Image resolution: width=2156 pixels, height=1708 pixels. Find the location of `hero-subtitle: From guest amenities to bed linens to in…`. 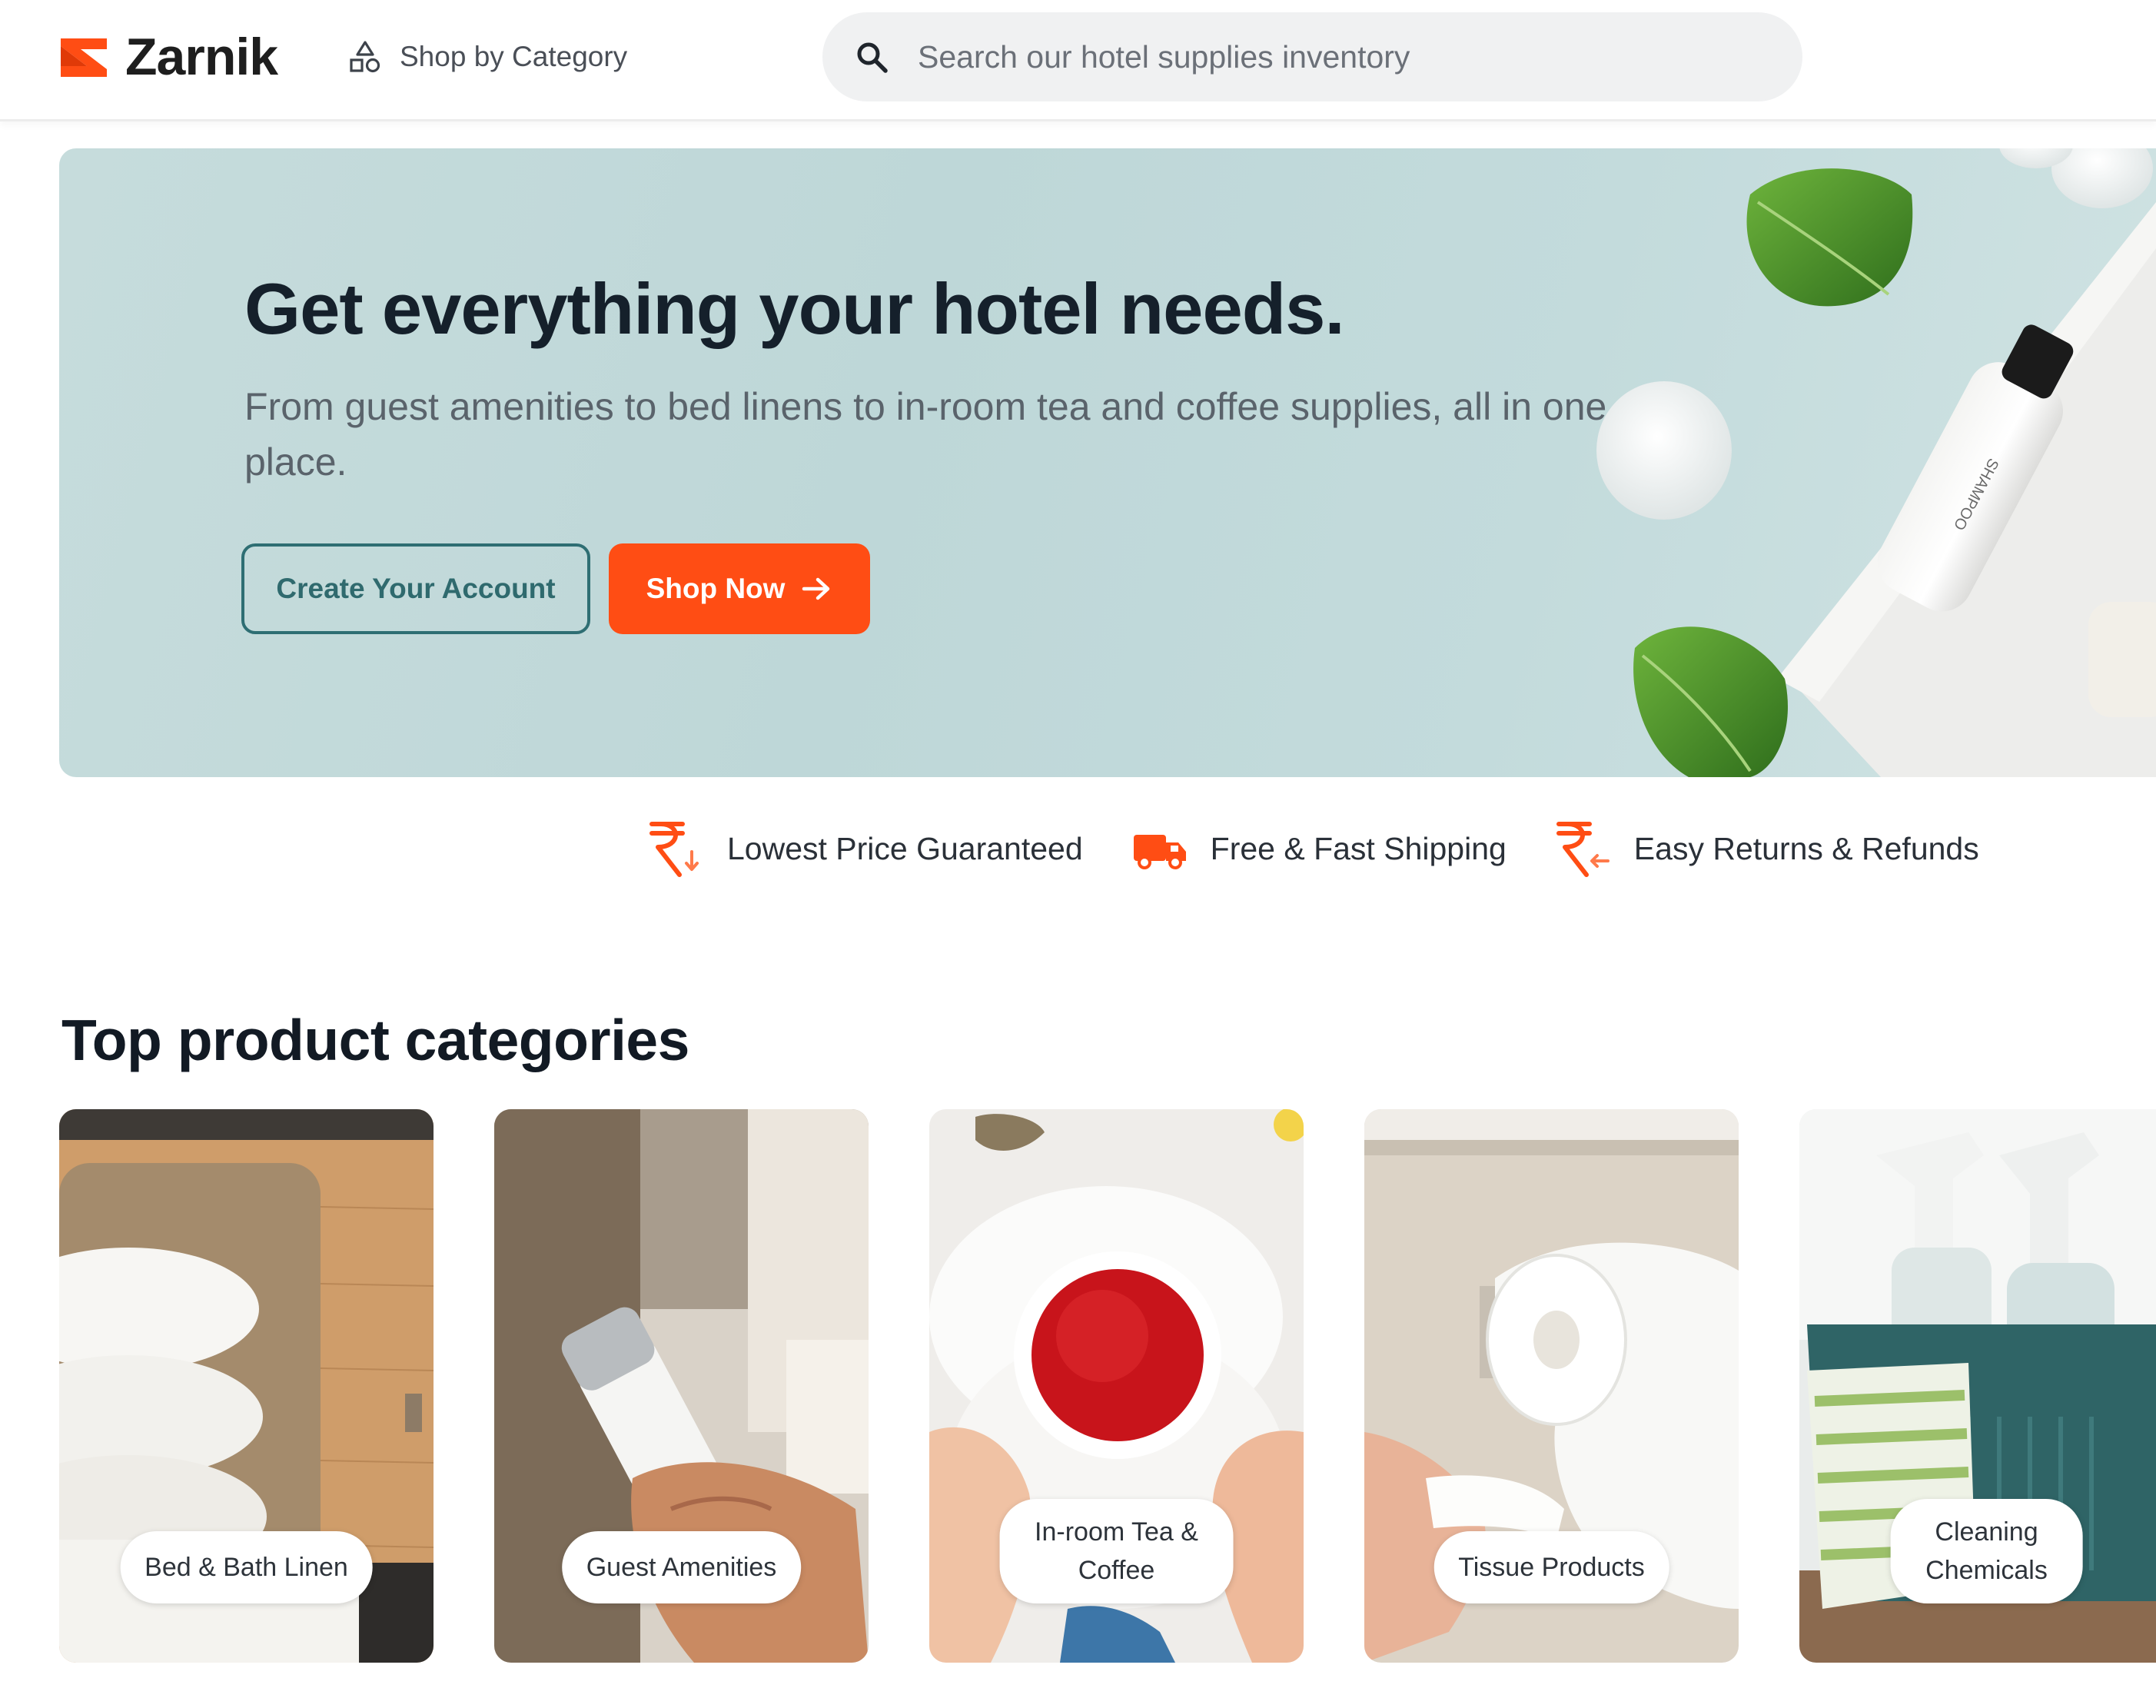

hero-subtitle: From guest amenities to bed linens to in… is located at coordinates (925, 434).